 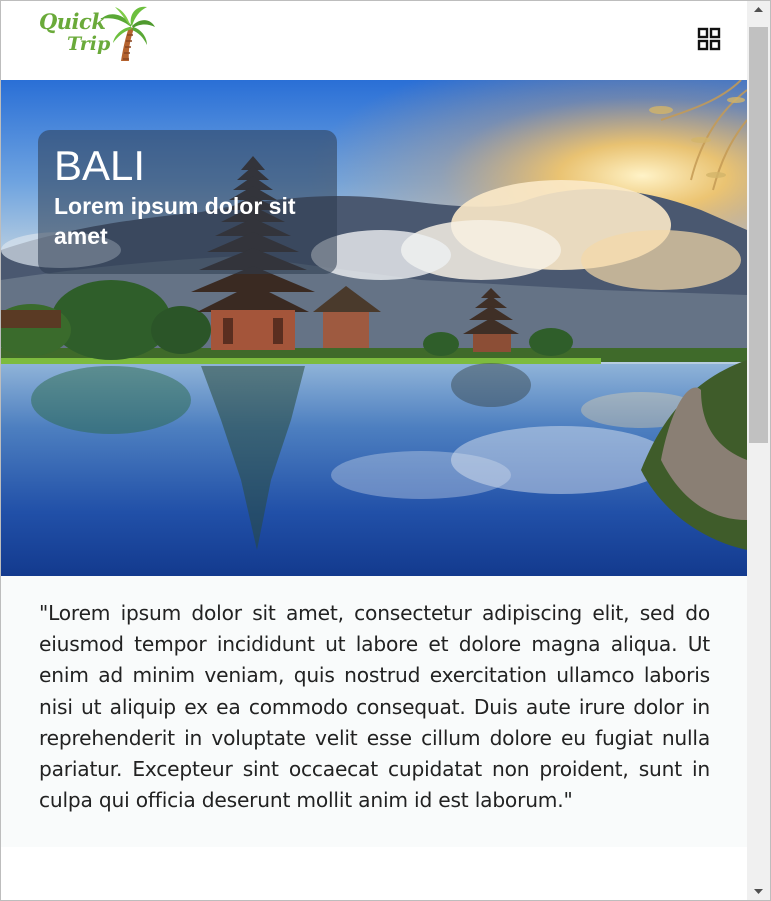 What do you see at coordinates (374, 40) in the screenshot?
I see `site-header: Quick Trip` at bounding box center [374, 40].